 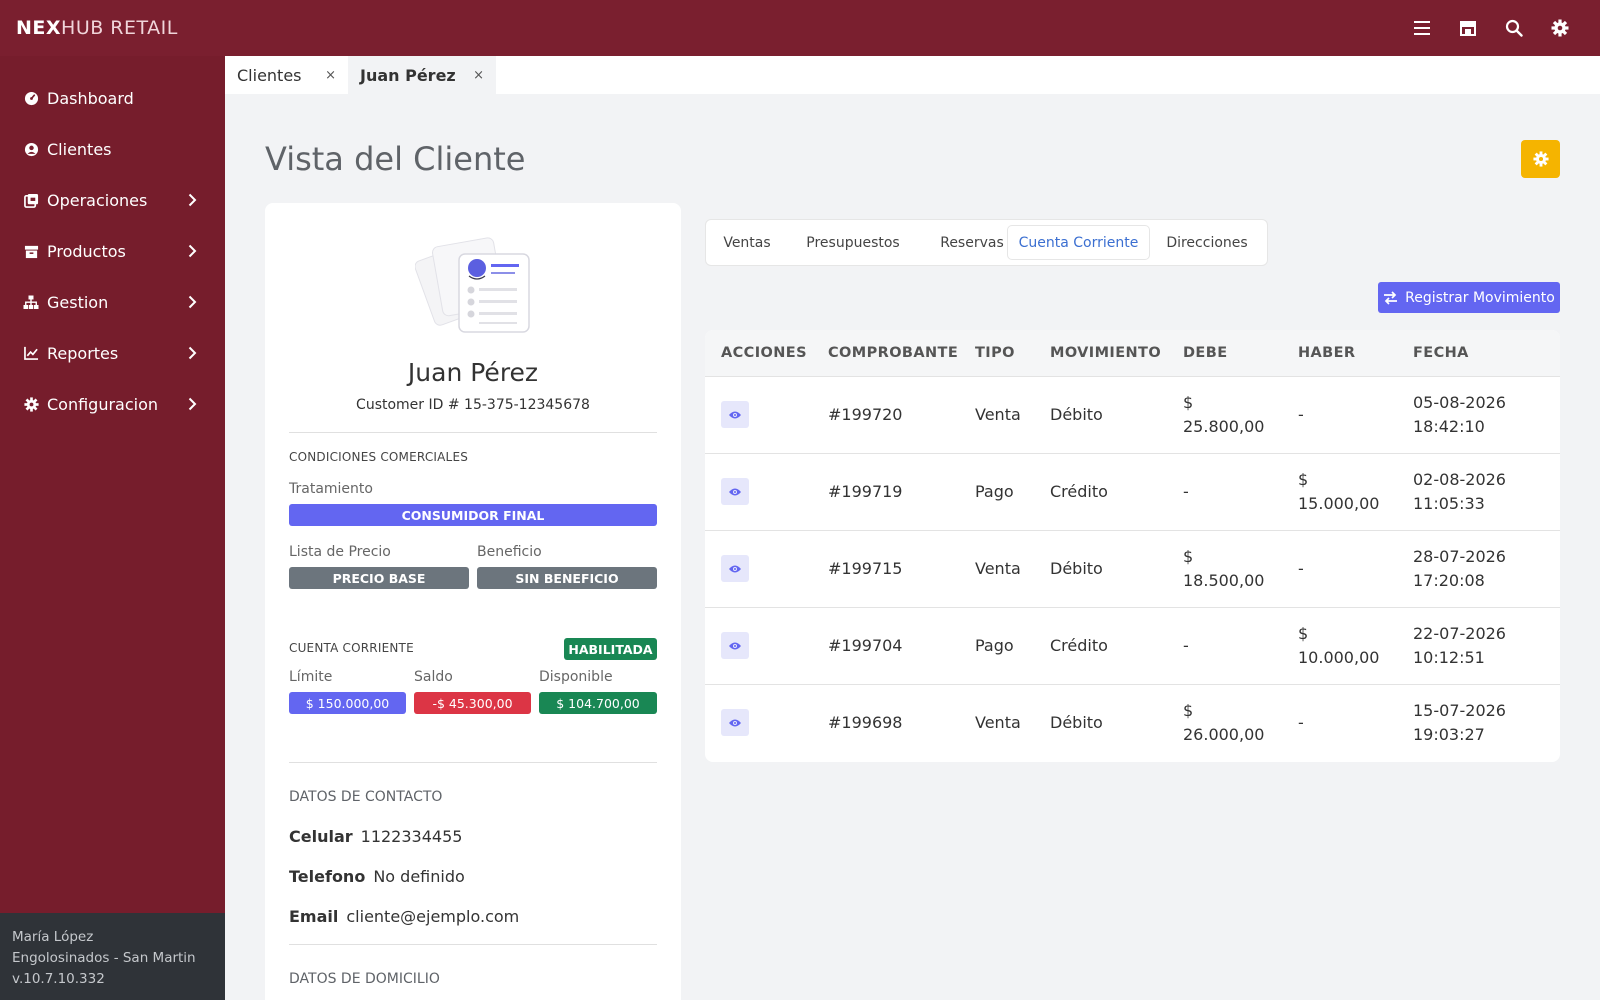 What do you see at coordinates (311, 677) in the screenshot?
I see `limit-label: Límite` at bounding box center [311, 677].